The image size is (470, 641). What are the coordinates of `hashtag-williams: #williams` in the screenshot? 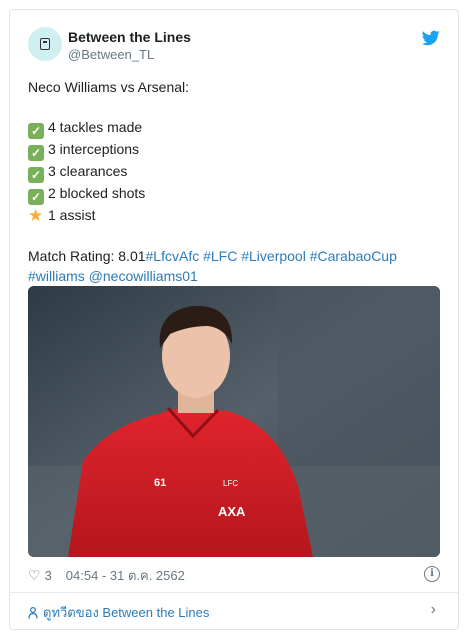 It's located at (56, 276).